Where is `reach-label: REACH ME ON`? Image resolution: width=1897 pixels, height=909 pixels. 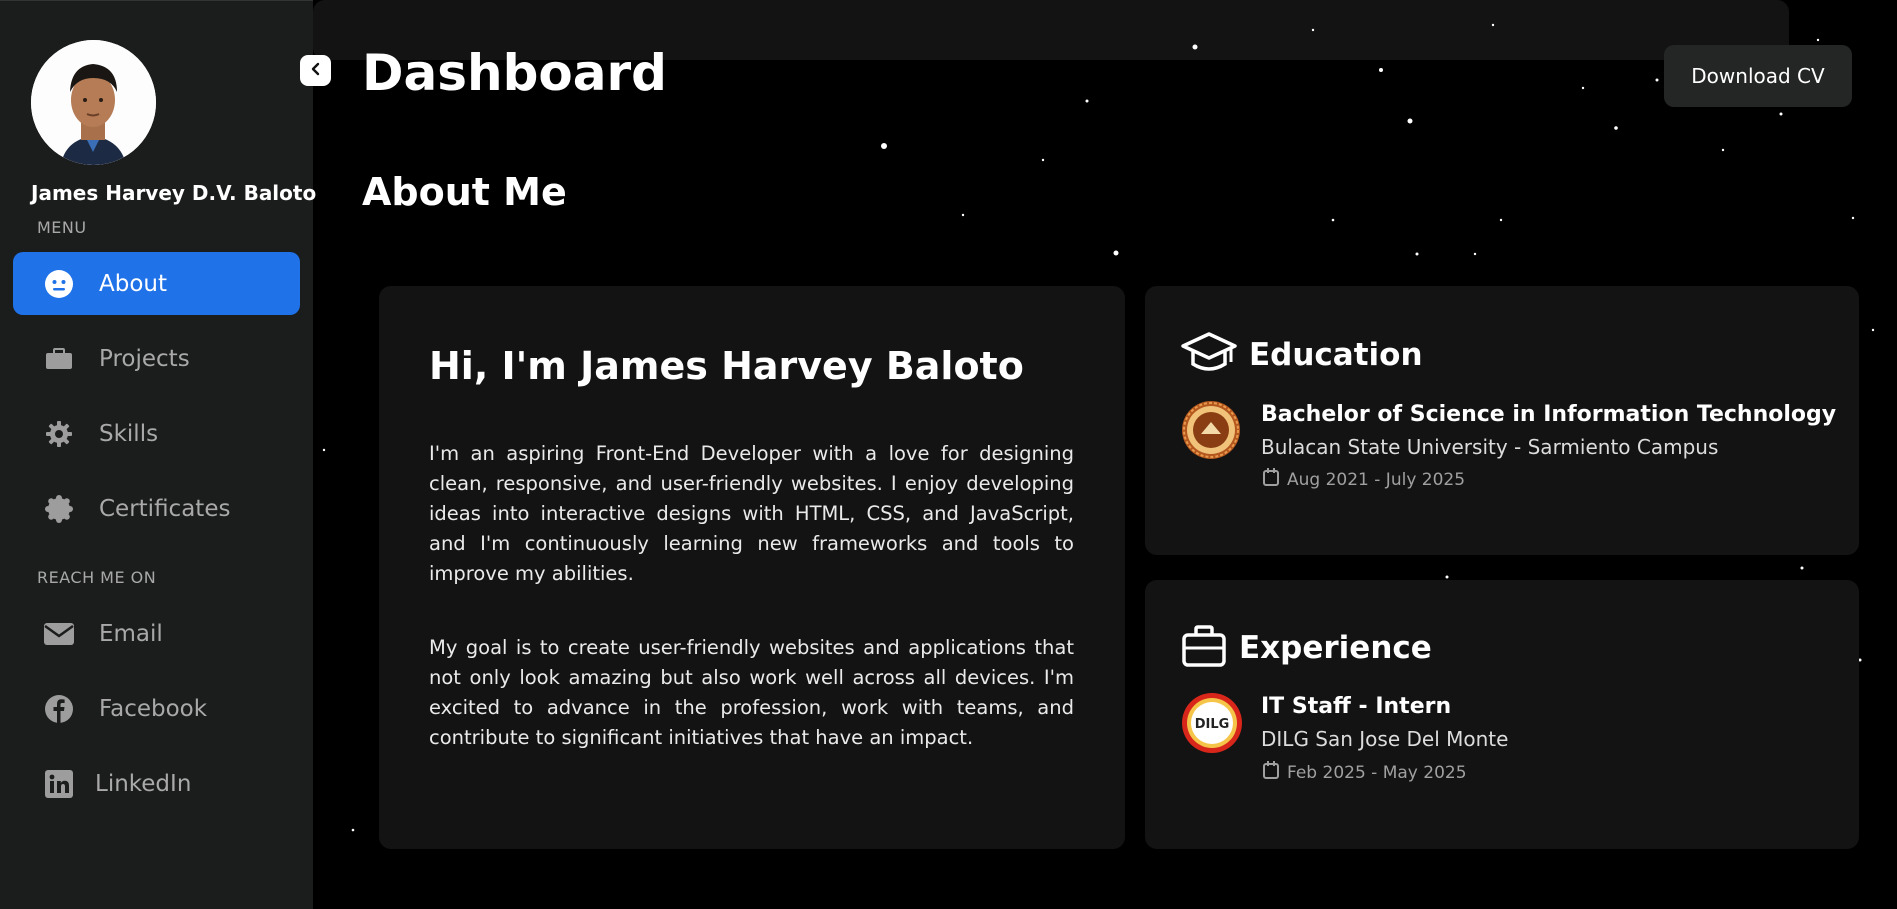
reach-label: REACH ME ON is located at coordinates (97, 577).